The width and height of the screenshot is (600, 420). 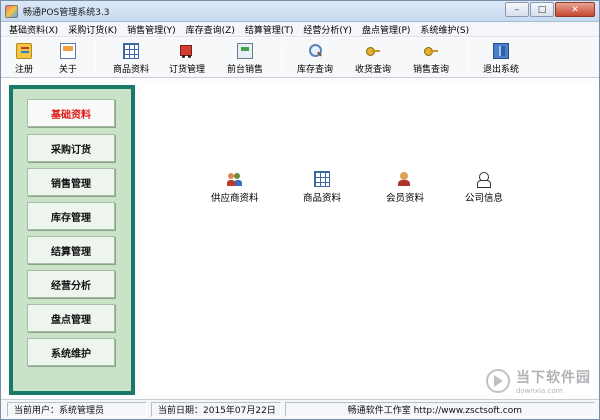 What do you see at coordinates (501, 51) in the screenshot?
I see `exit-icon` at bounding box center [501, 51].